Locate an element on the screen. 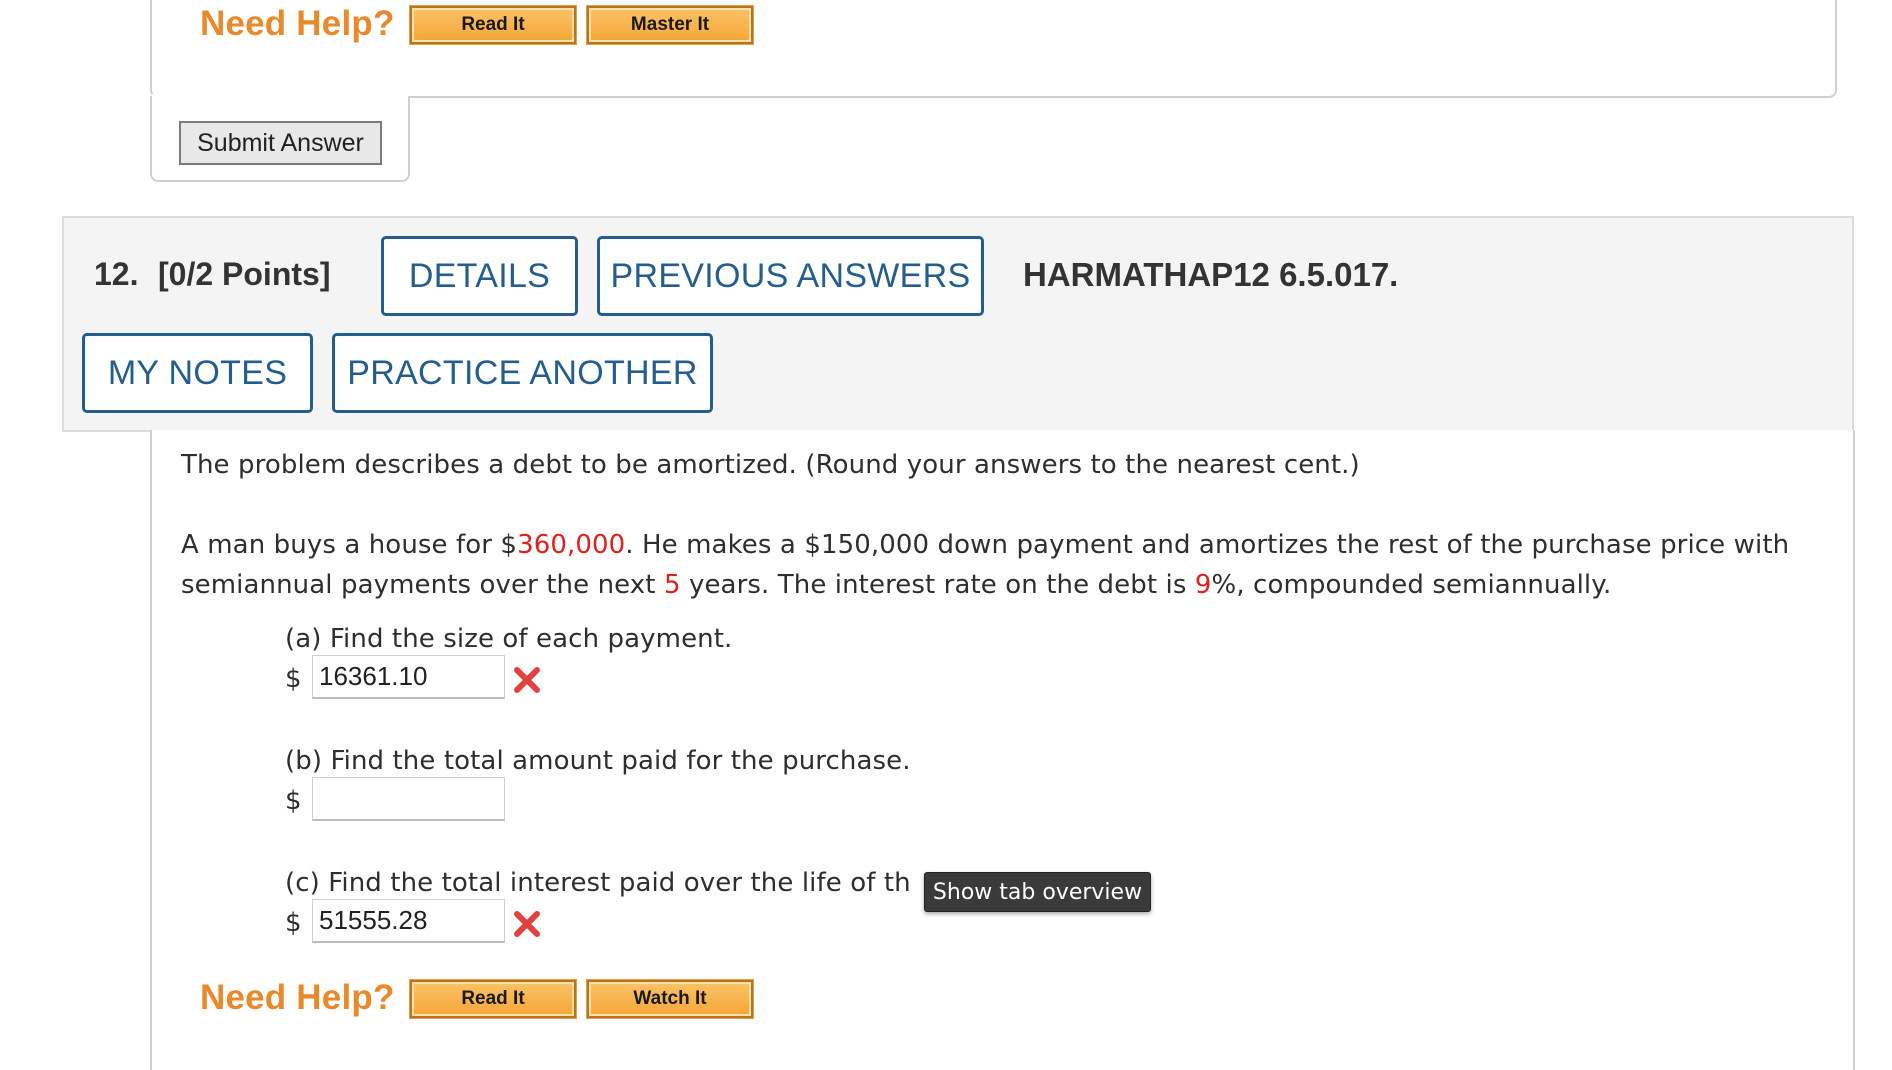  house-price: 360,000 is located at coordinates (571, 545).